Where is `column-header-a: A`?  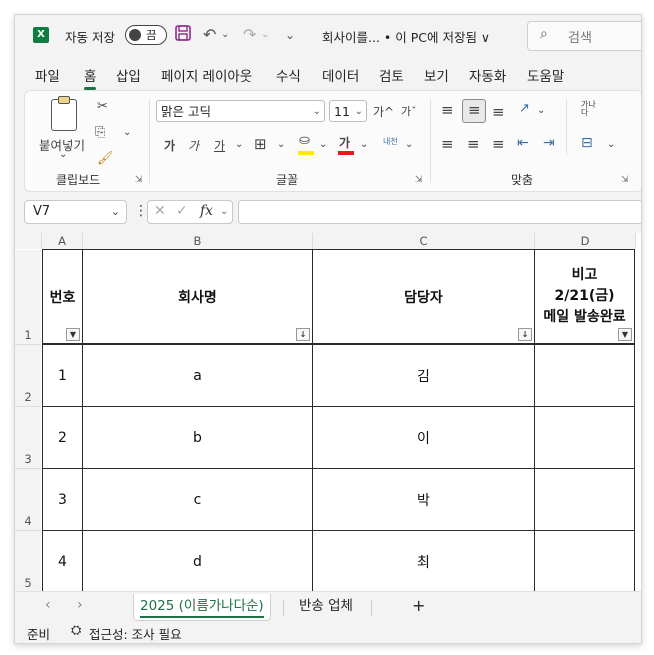 column-header-a: A is located at coordinates (62, 241).